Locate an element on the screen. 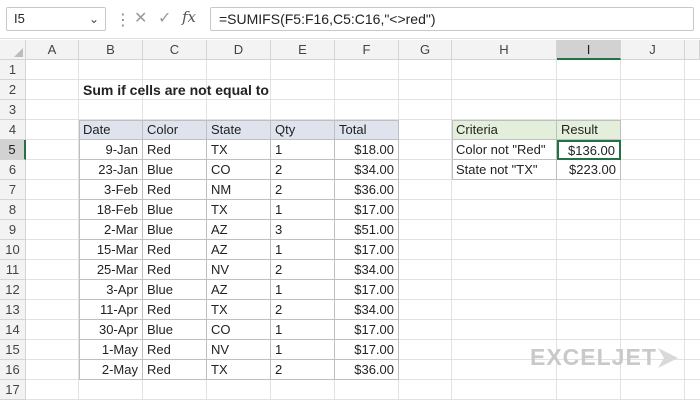 Image resolution: width=700 pixels, height=400 pixels. column-header-e: E is located at coordinates (303, 50).